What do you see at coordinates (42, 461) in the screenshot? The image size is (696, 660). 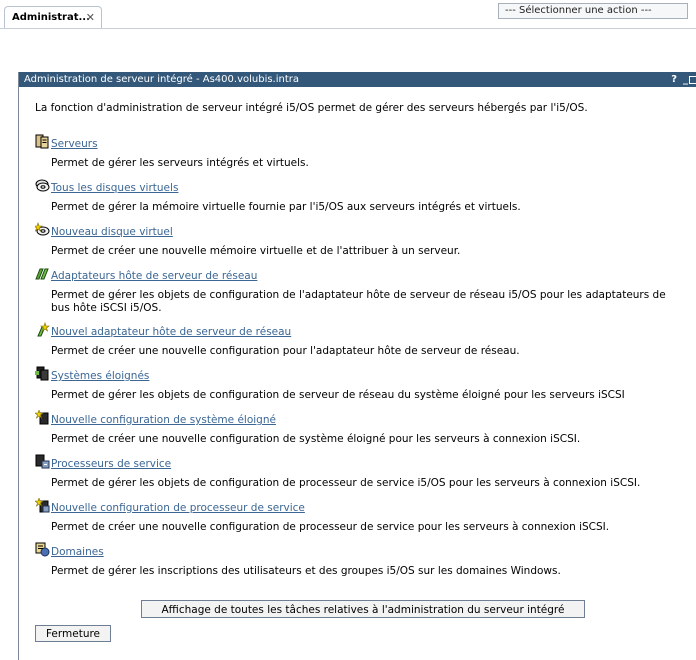 I see `service-processor-icon` at bounding box center [42, 461].